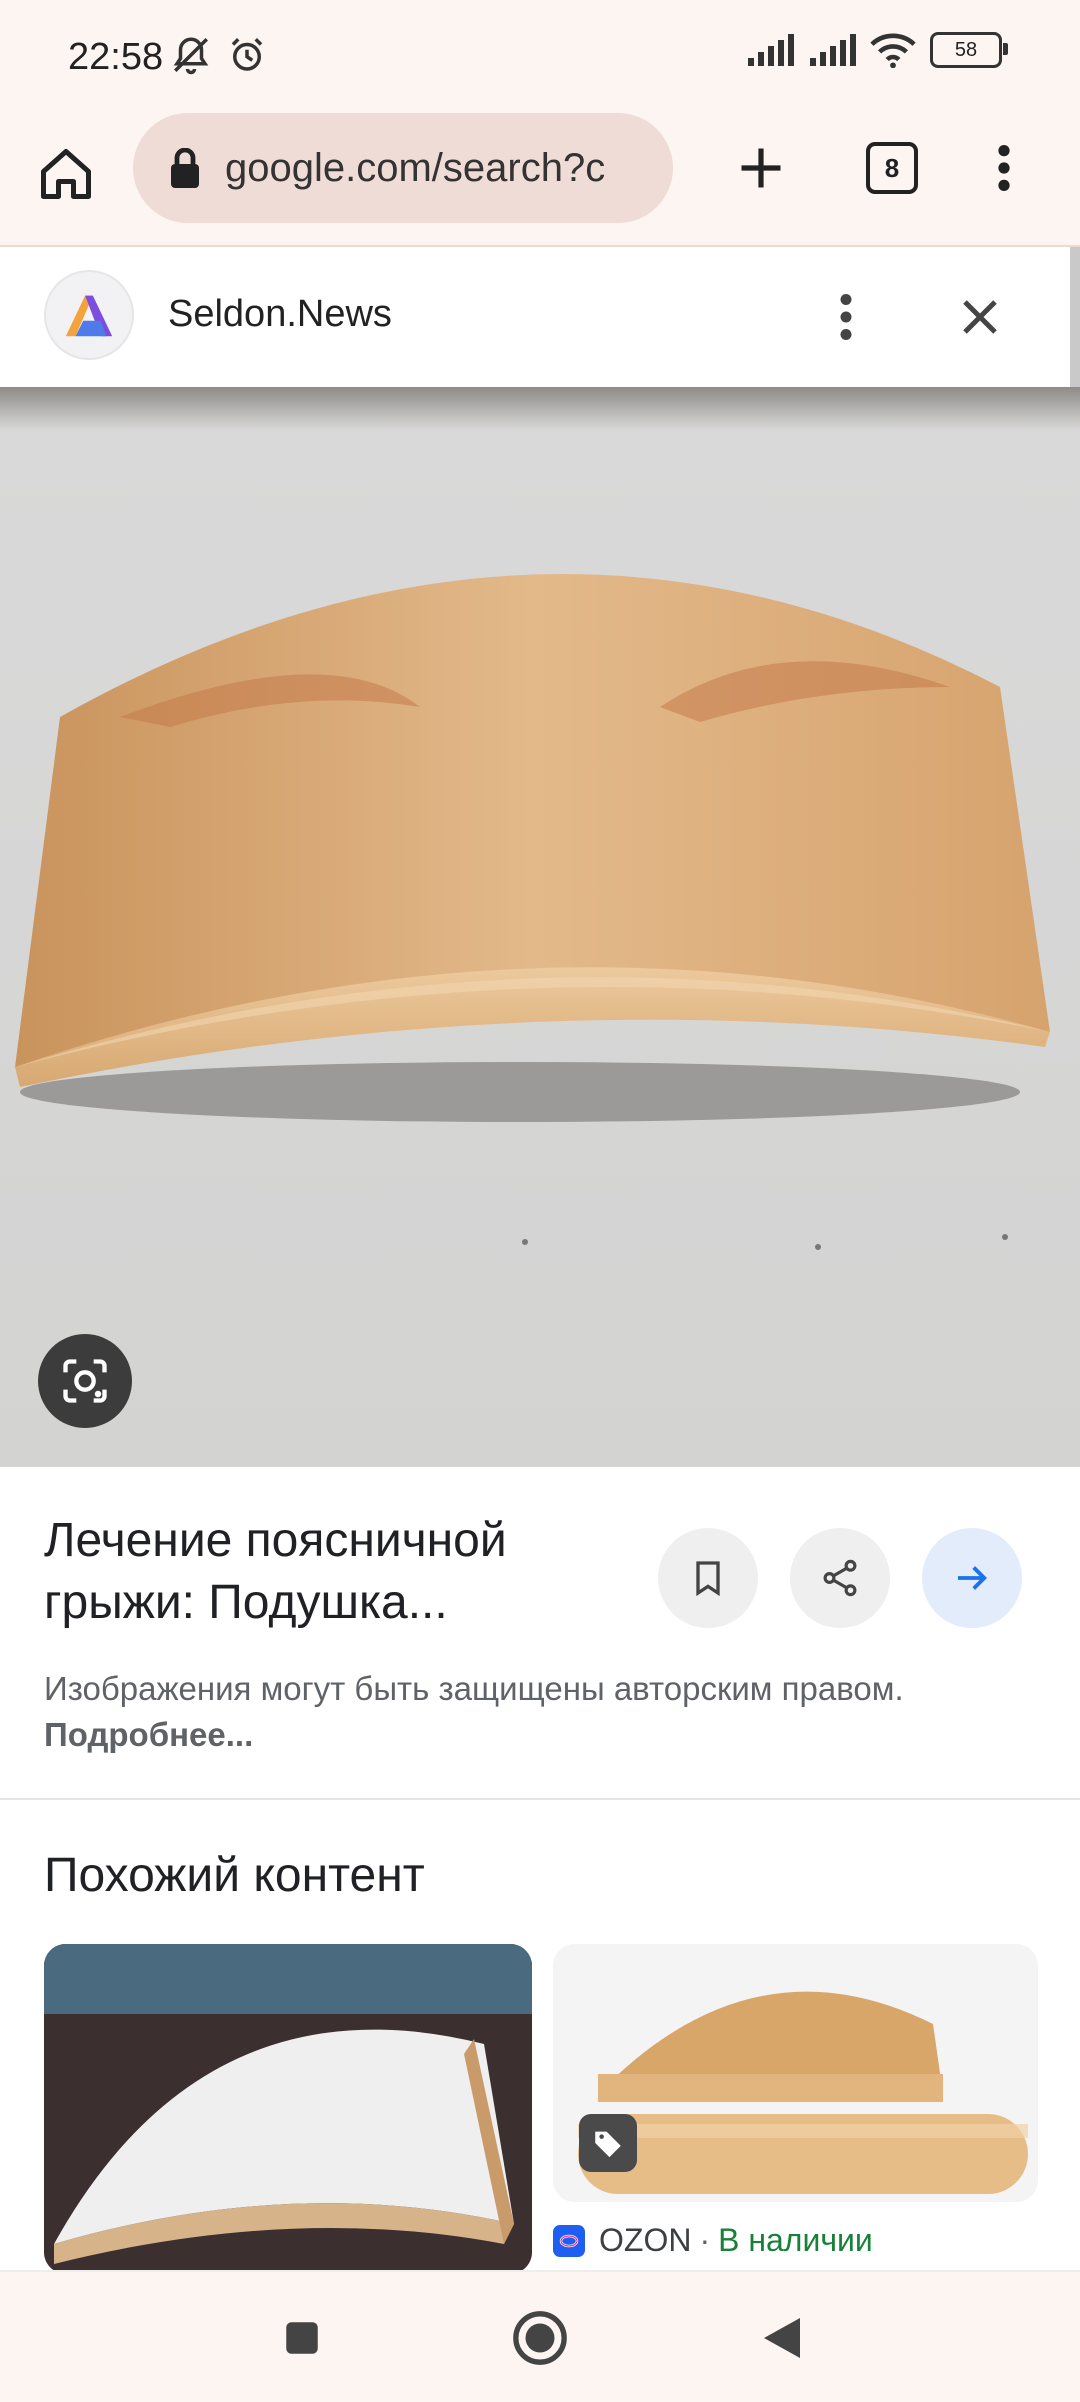  I want to click on tab-count: 8, so click(892, 168).